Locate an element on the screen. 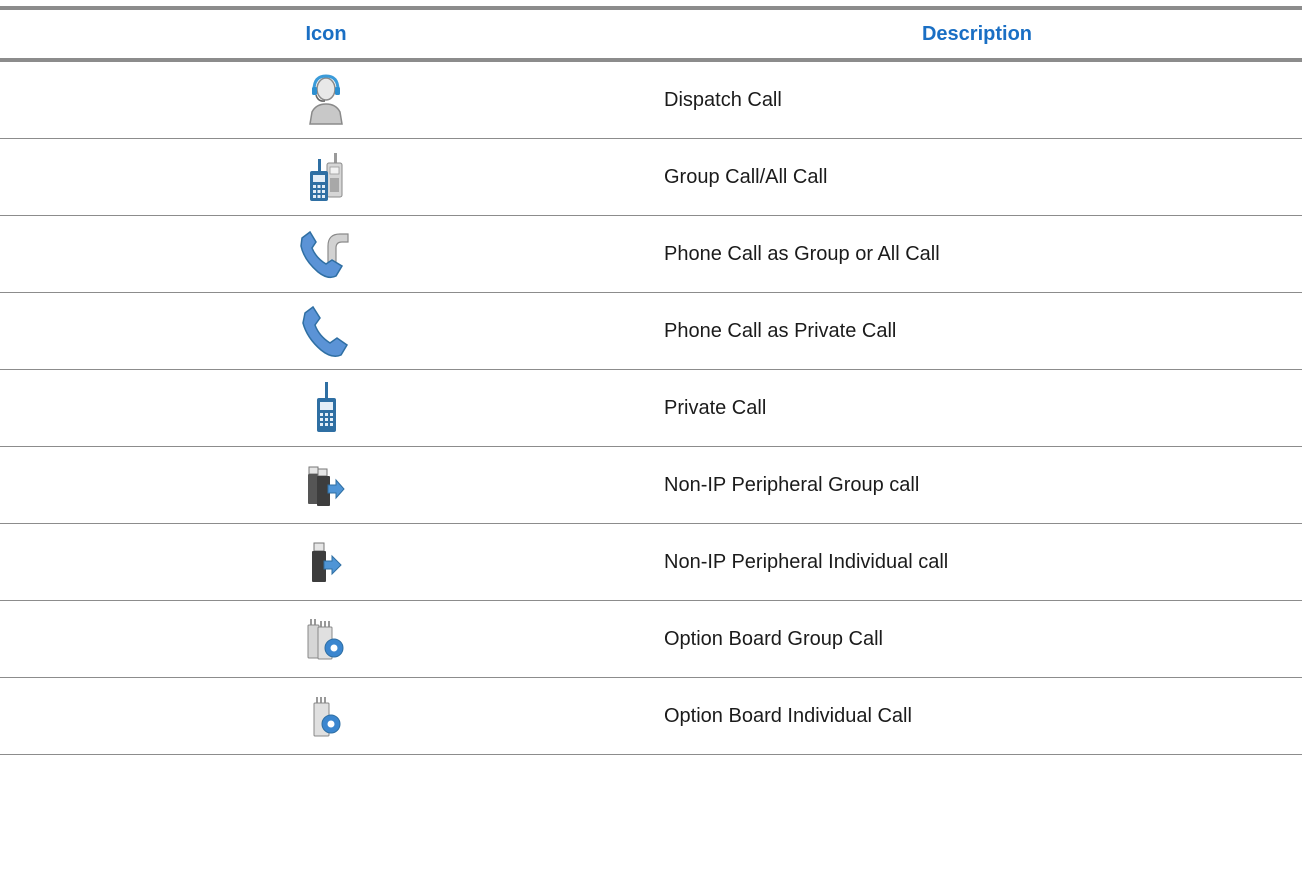 This screenshot has width=1302, height=886. row-description: Phone Call as Group or All Call is located at coordinates (802, 253).